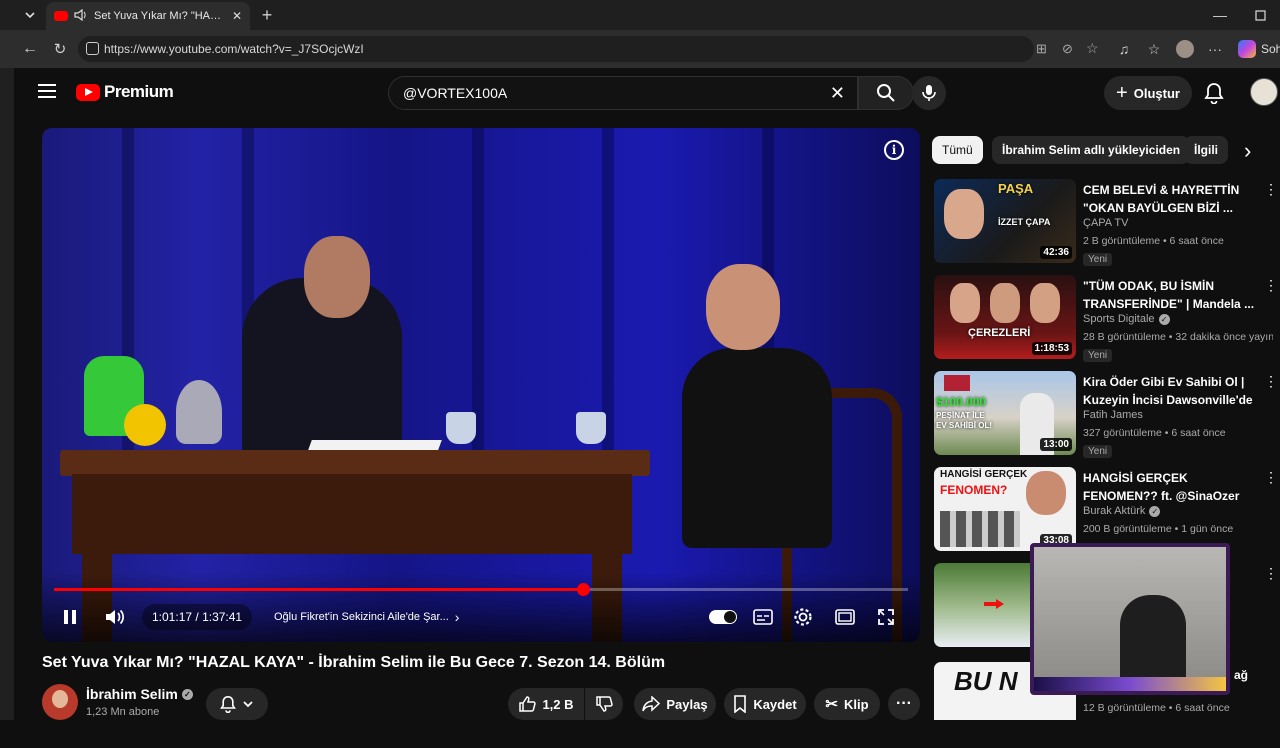 The width and height of the screenshot is (1280, 748). Describe the element at coordinates (1161, 487) in the screenshot. I see `video-title: HANGİSİ GERÇEK FENOMEN?? ft. @SinaOzer` at that location.